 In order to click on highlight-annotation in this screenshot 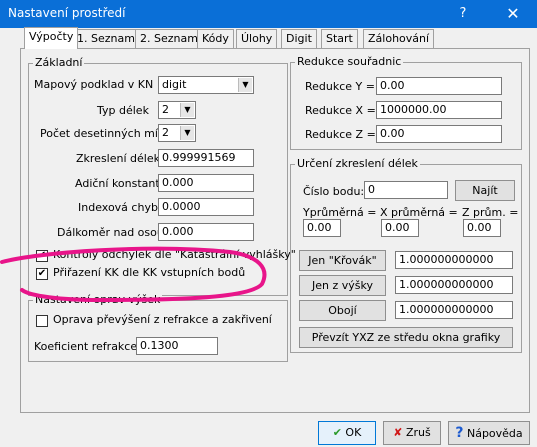, I will do `click(133, 274)`.